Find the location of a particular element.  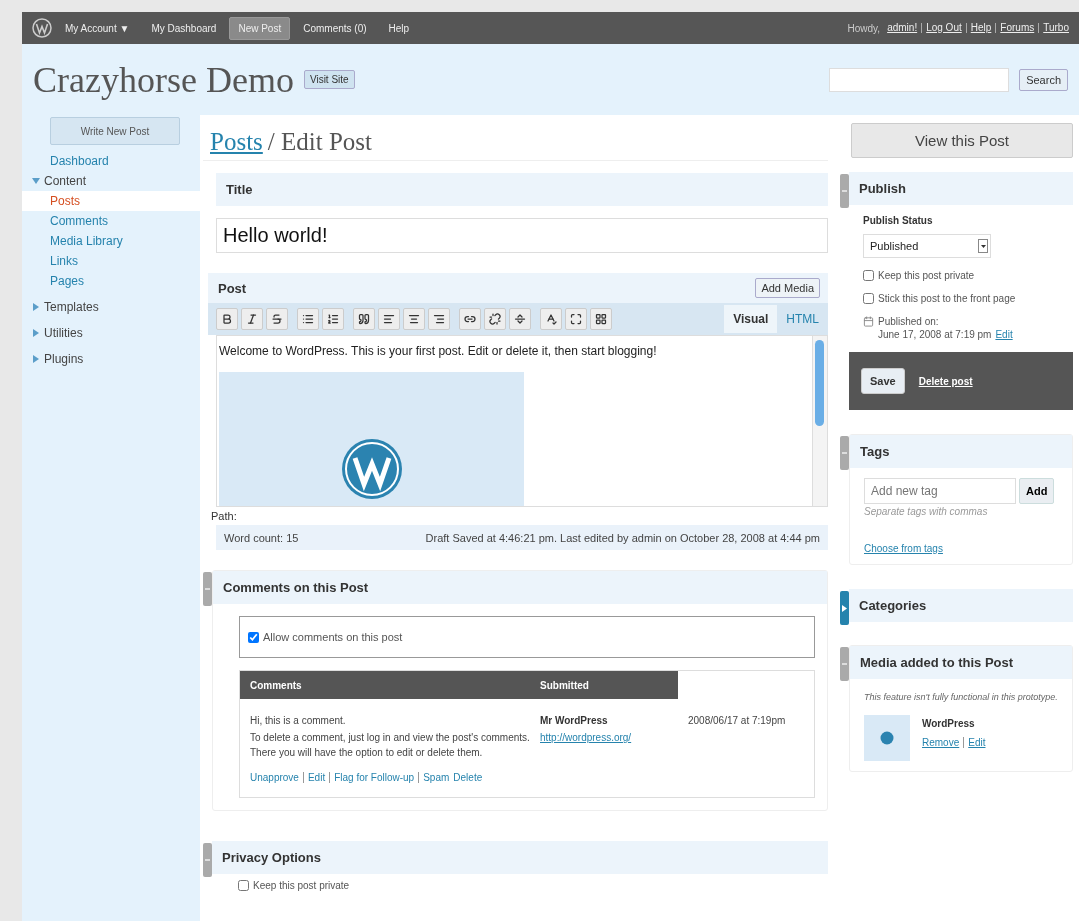

edit-link: Edit is located at coordinates (1004, 334).